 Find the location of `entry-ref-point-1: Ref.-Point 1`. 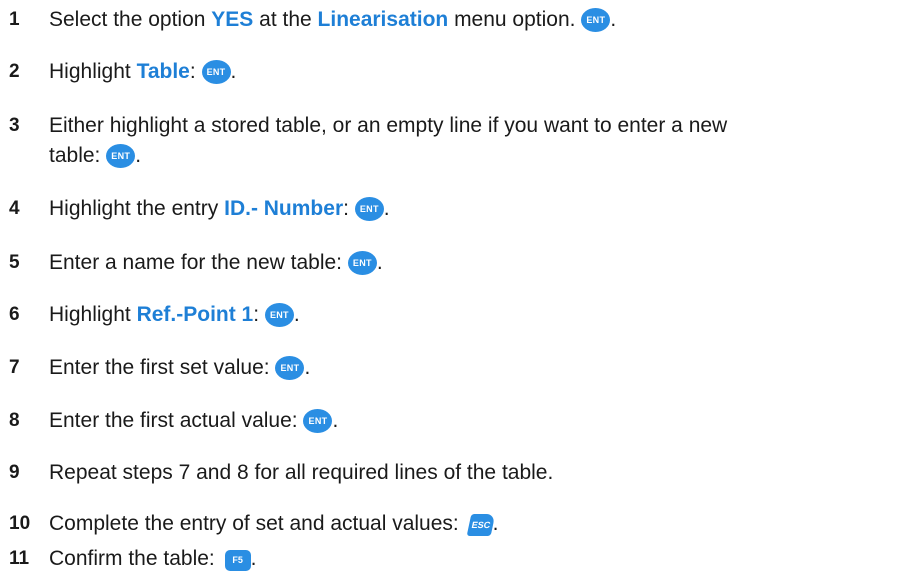

entry-ref-point-1: Ref.-Point 1 is located at coordinates (195, 314).